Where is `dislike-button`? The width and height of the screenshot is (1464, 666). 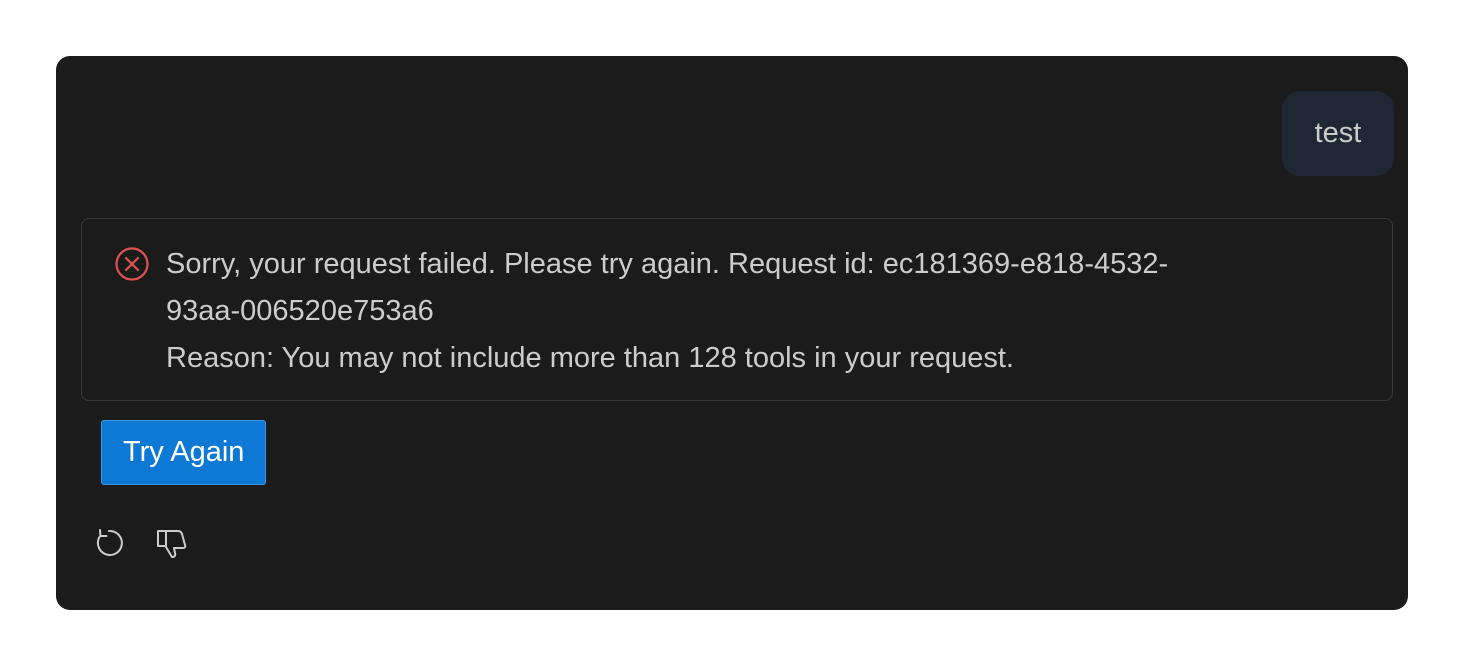
dislike-button is located at coordinates (171, 545).